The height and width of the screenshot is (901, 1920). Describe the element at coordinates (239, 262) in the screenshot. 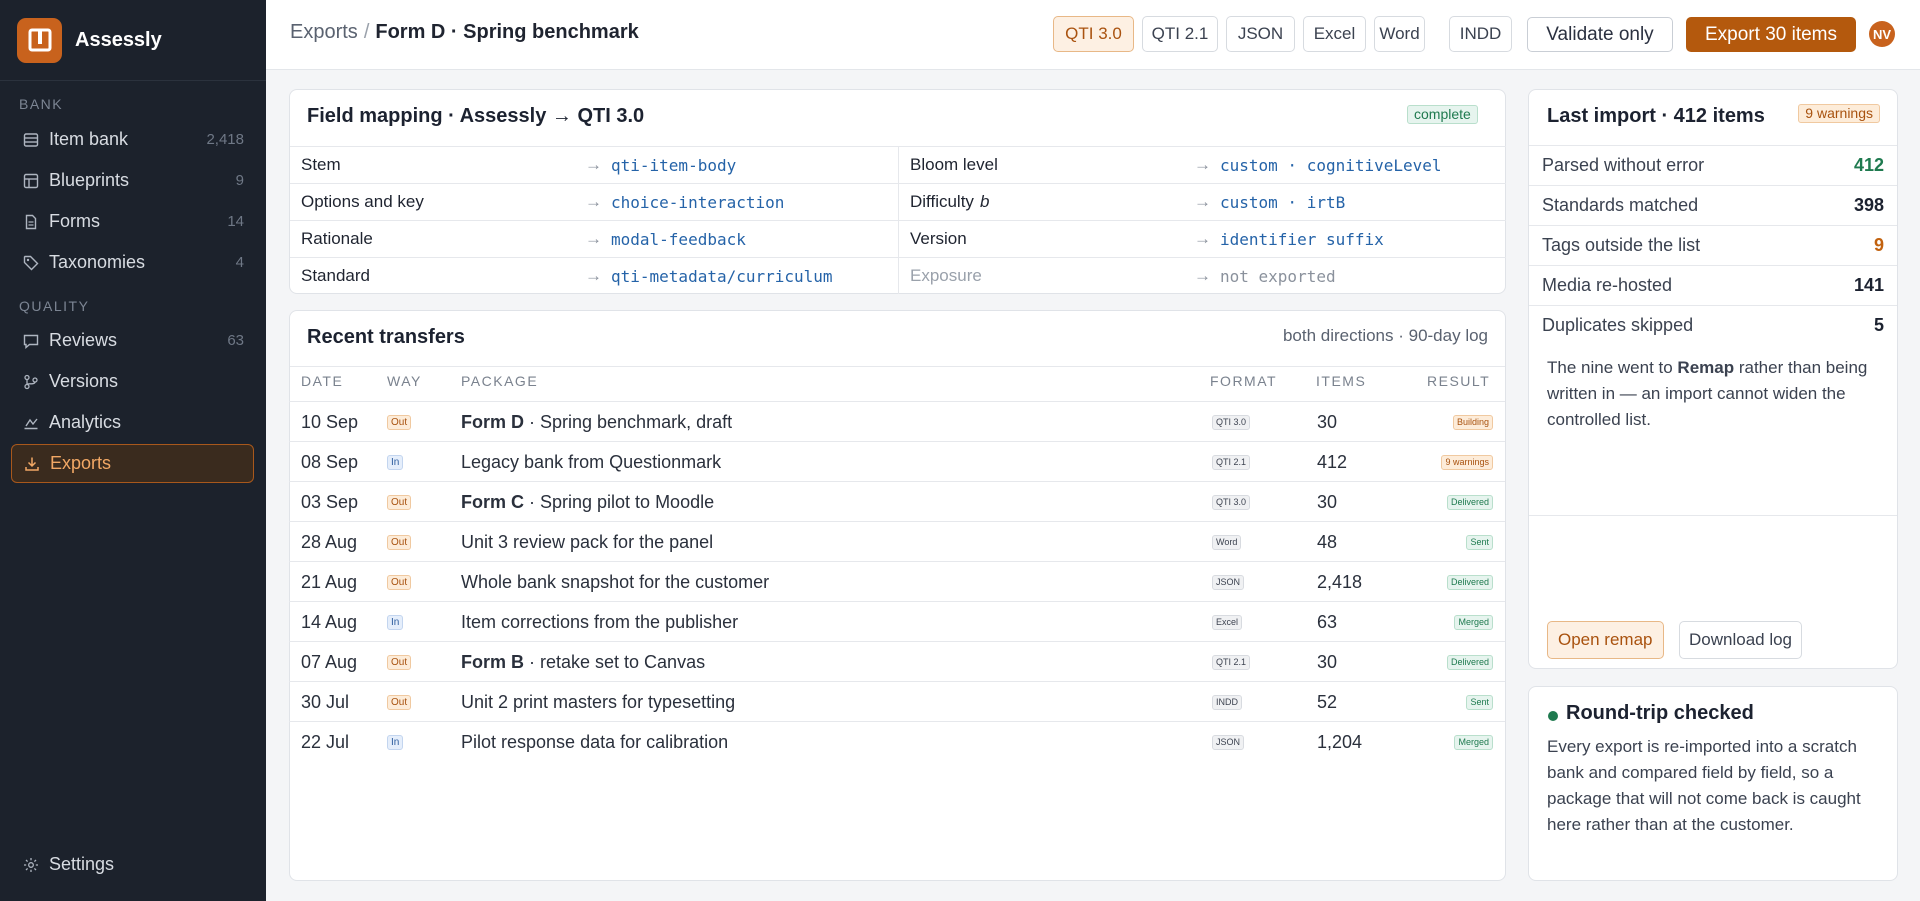

I see `sidebar-item-count: 4` at that location.